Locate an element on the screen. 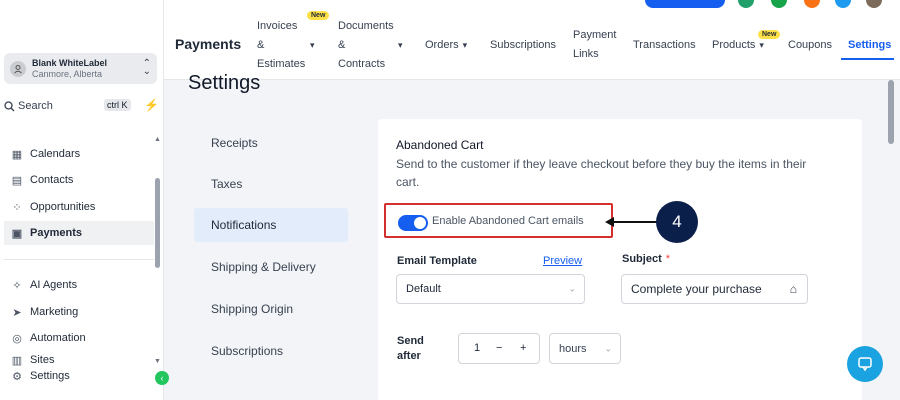 The image size is (900, 400). subject-input: Complete your purchase ⌂ is located at coordinates (714, 289).